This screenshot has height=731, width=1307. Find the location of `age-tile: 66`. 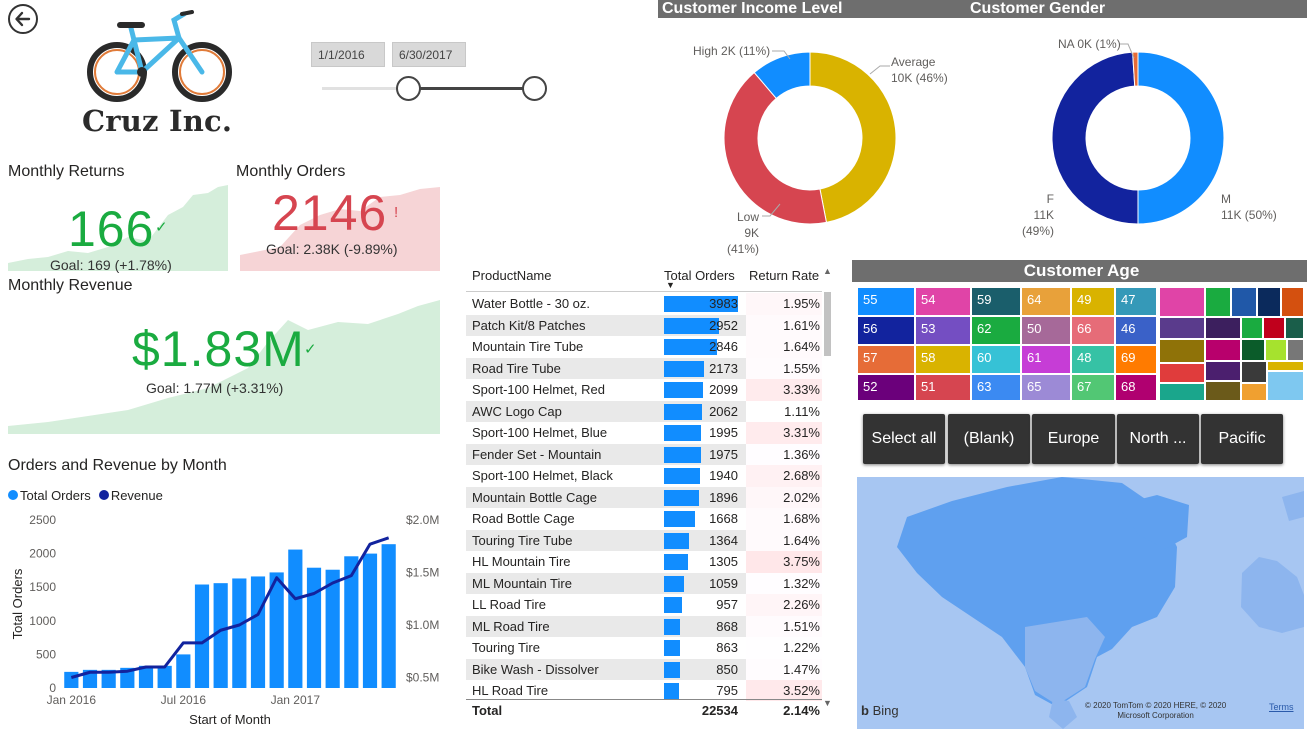

age-tile: 66 is located at coordinates (1093, 330).